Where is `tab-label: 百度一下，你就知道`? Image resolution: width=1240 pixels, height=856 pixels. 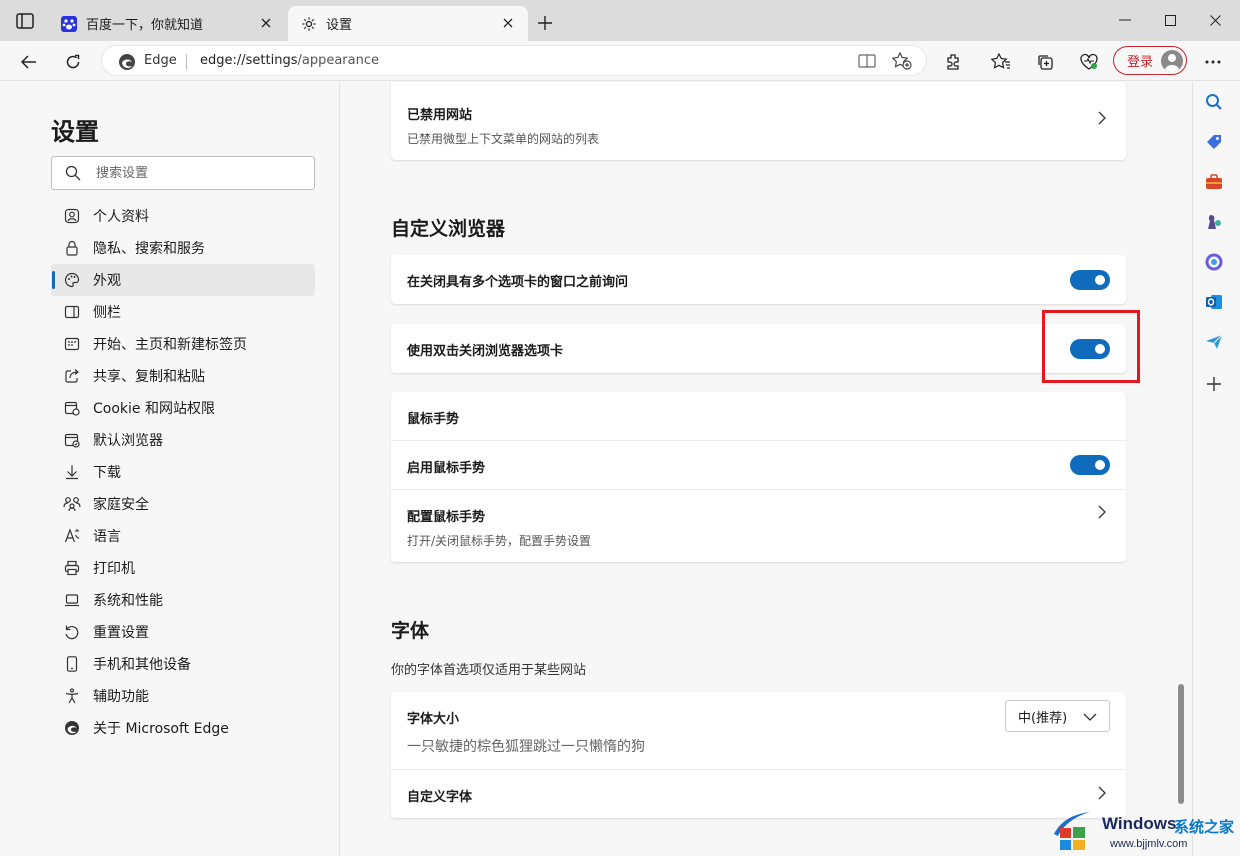
tab-label: 百度一下，你就知道 is located at coordinates (145, 25).